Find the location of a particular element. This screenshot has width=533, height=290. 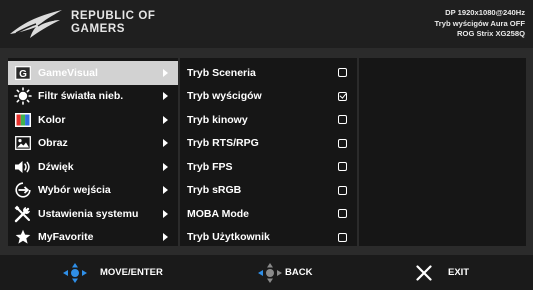

image-icon is located at coordinates (23, 143).